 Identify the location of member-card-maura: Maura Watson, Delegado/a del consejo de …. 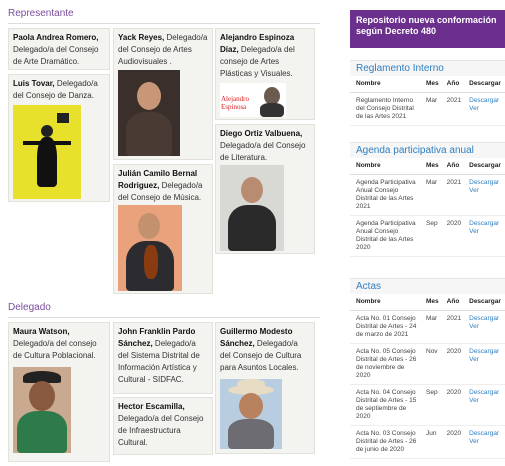
(59, 392).